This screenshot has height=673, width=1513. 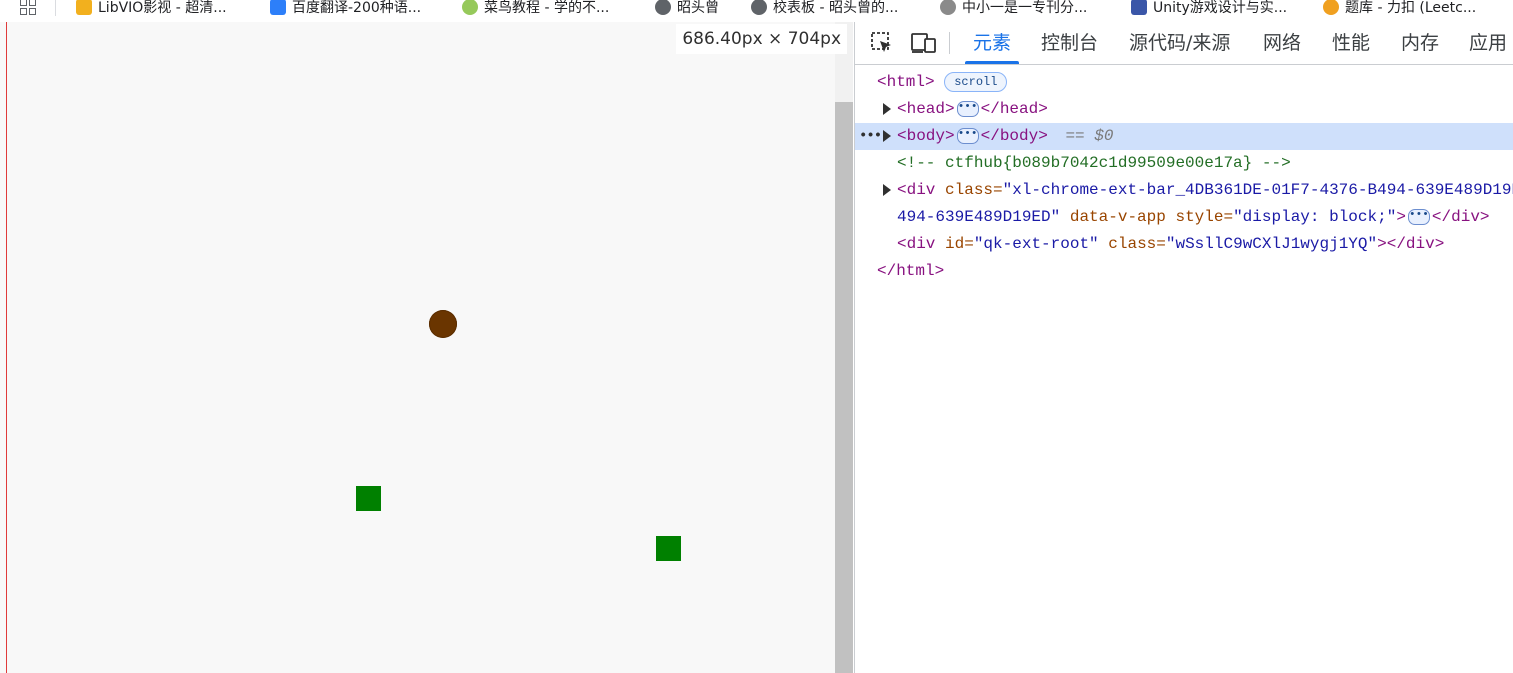 I want to click on translate-icon, so click(x=278, y=7).